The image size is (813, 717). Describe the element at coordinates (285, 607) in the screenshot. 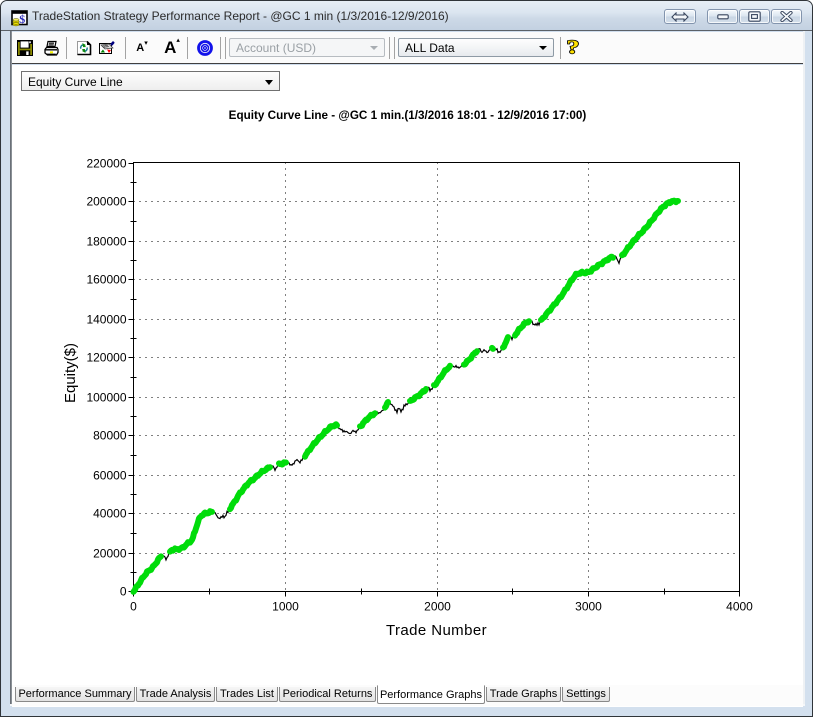

I see `svg-text: 1000` at that location.